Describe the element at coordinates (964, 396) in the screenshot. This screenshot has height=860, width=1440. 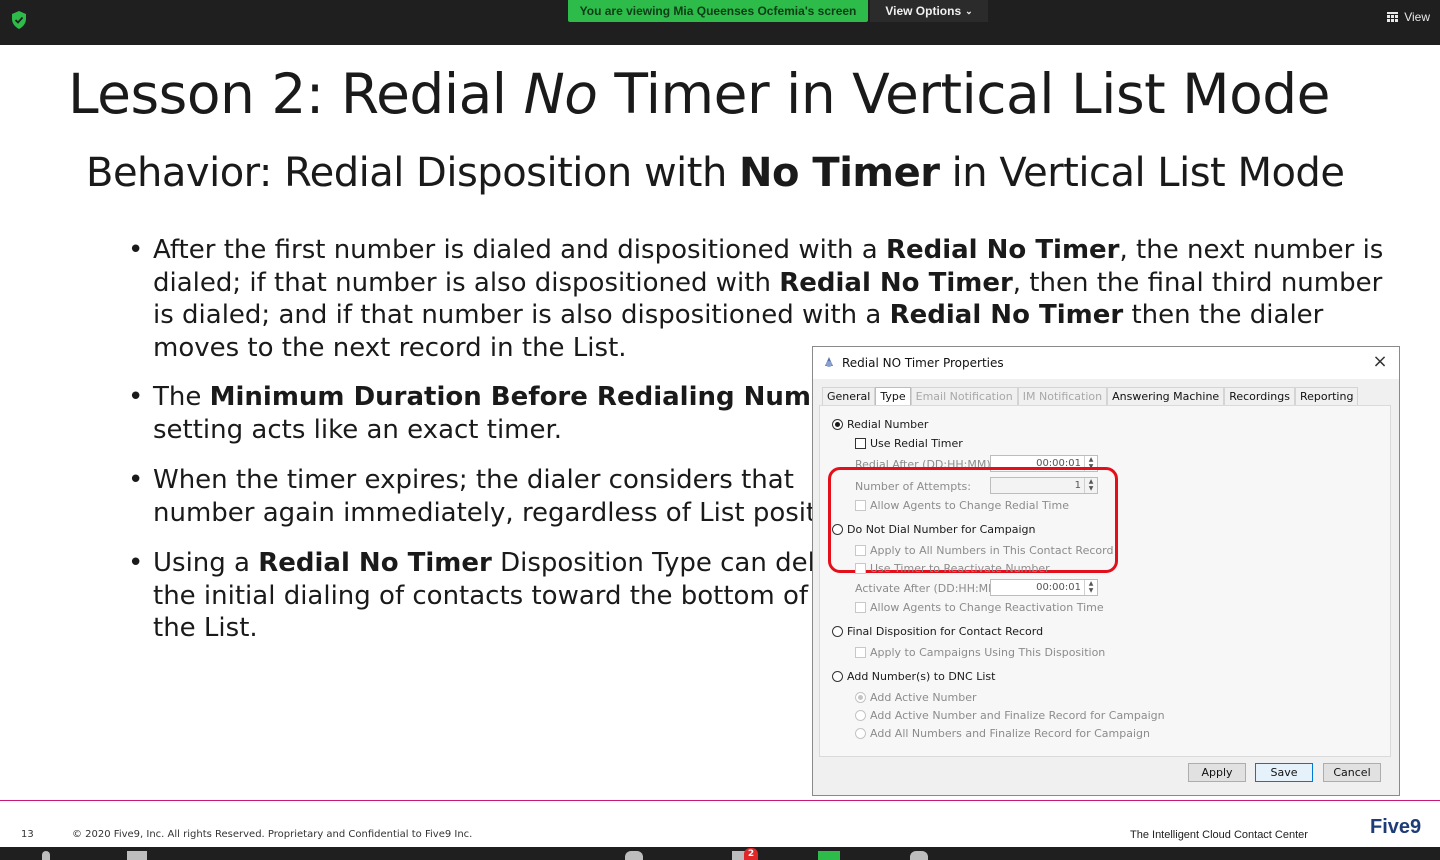
I see `tab-email-notification: Email Notification` at that location.